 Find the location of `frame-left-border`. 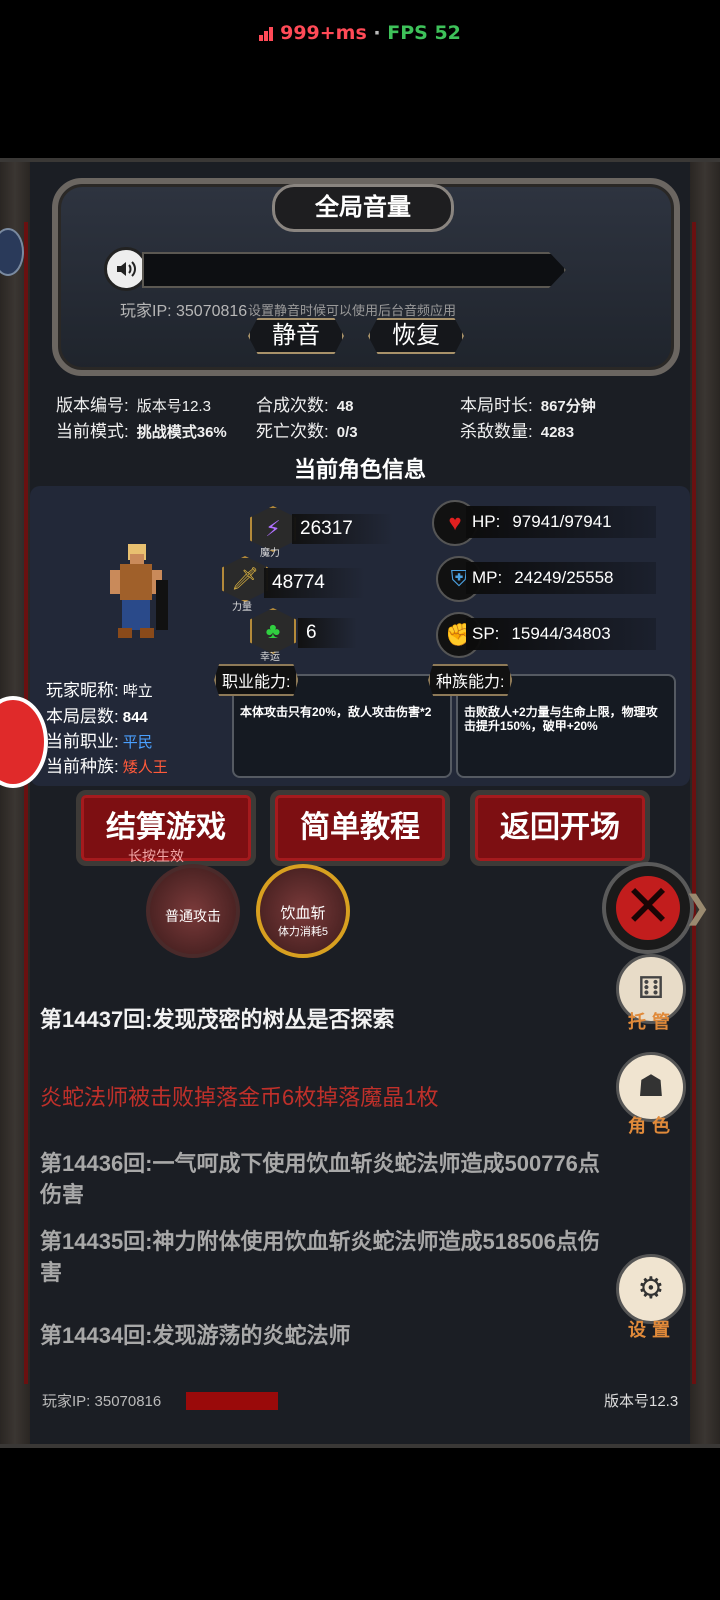

frame-left-border is located at coordinates (15, 803).